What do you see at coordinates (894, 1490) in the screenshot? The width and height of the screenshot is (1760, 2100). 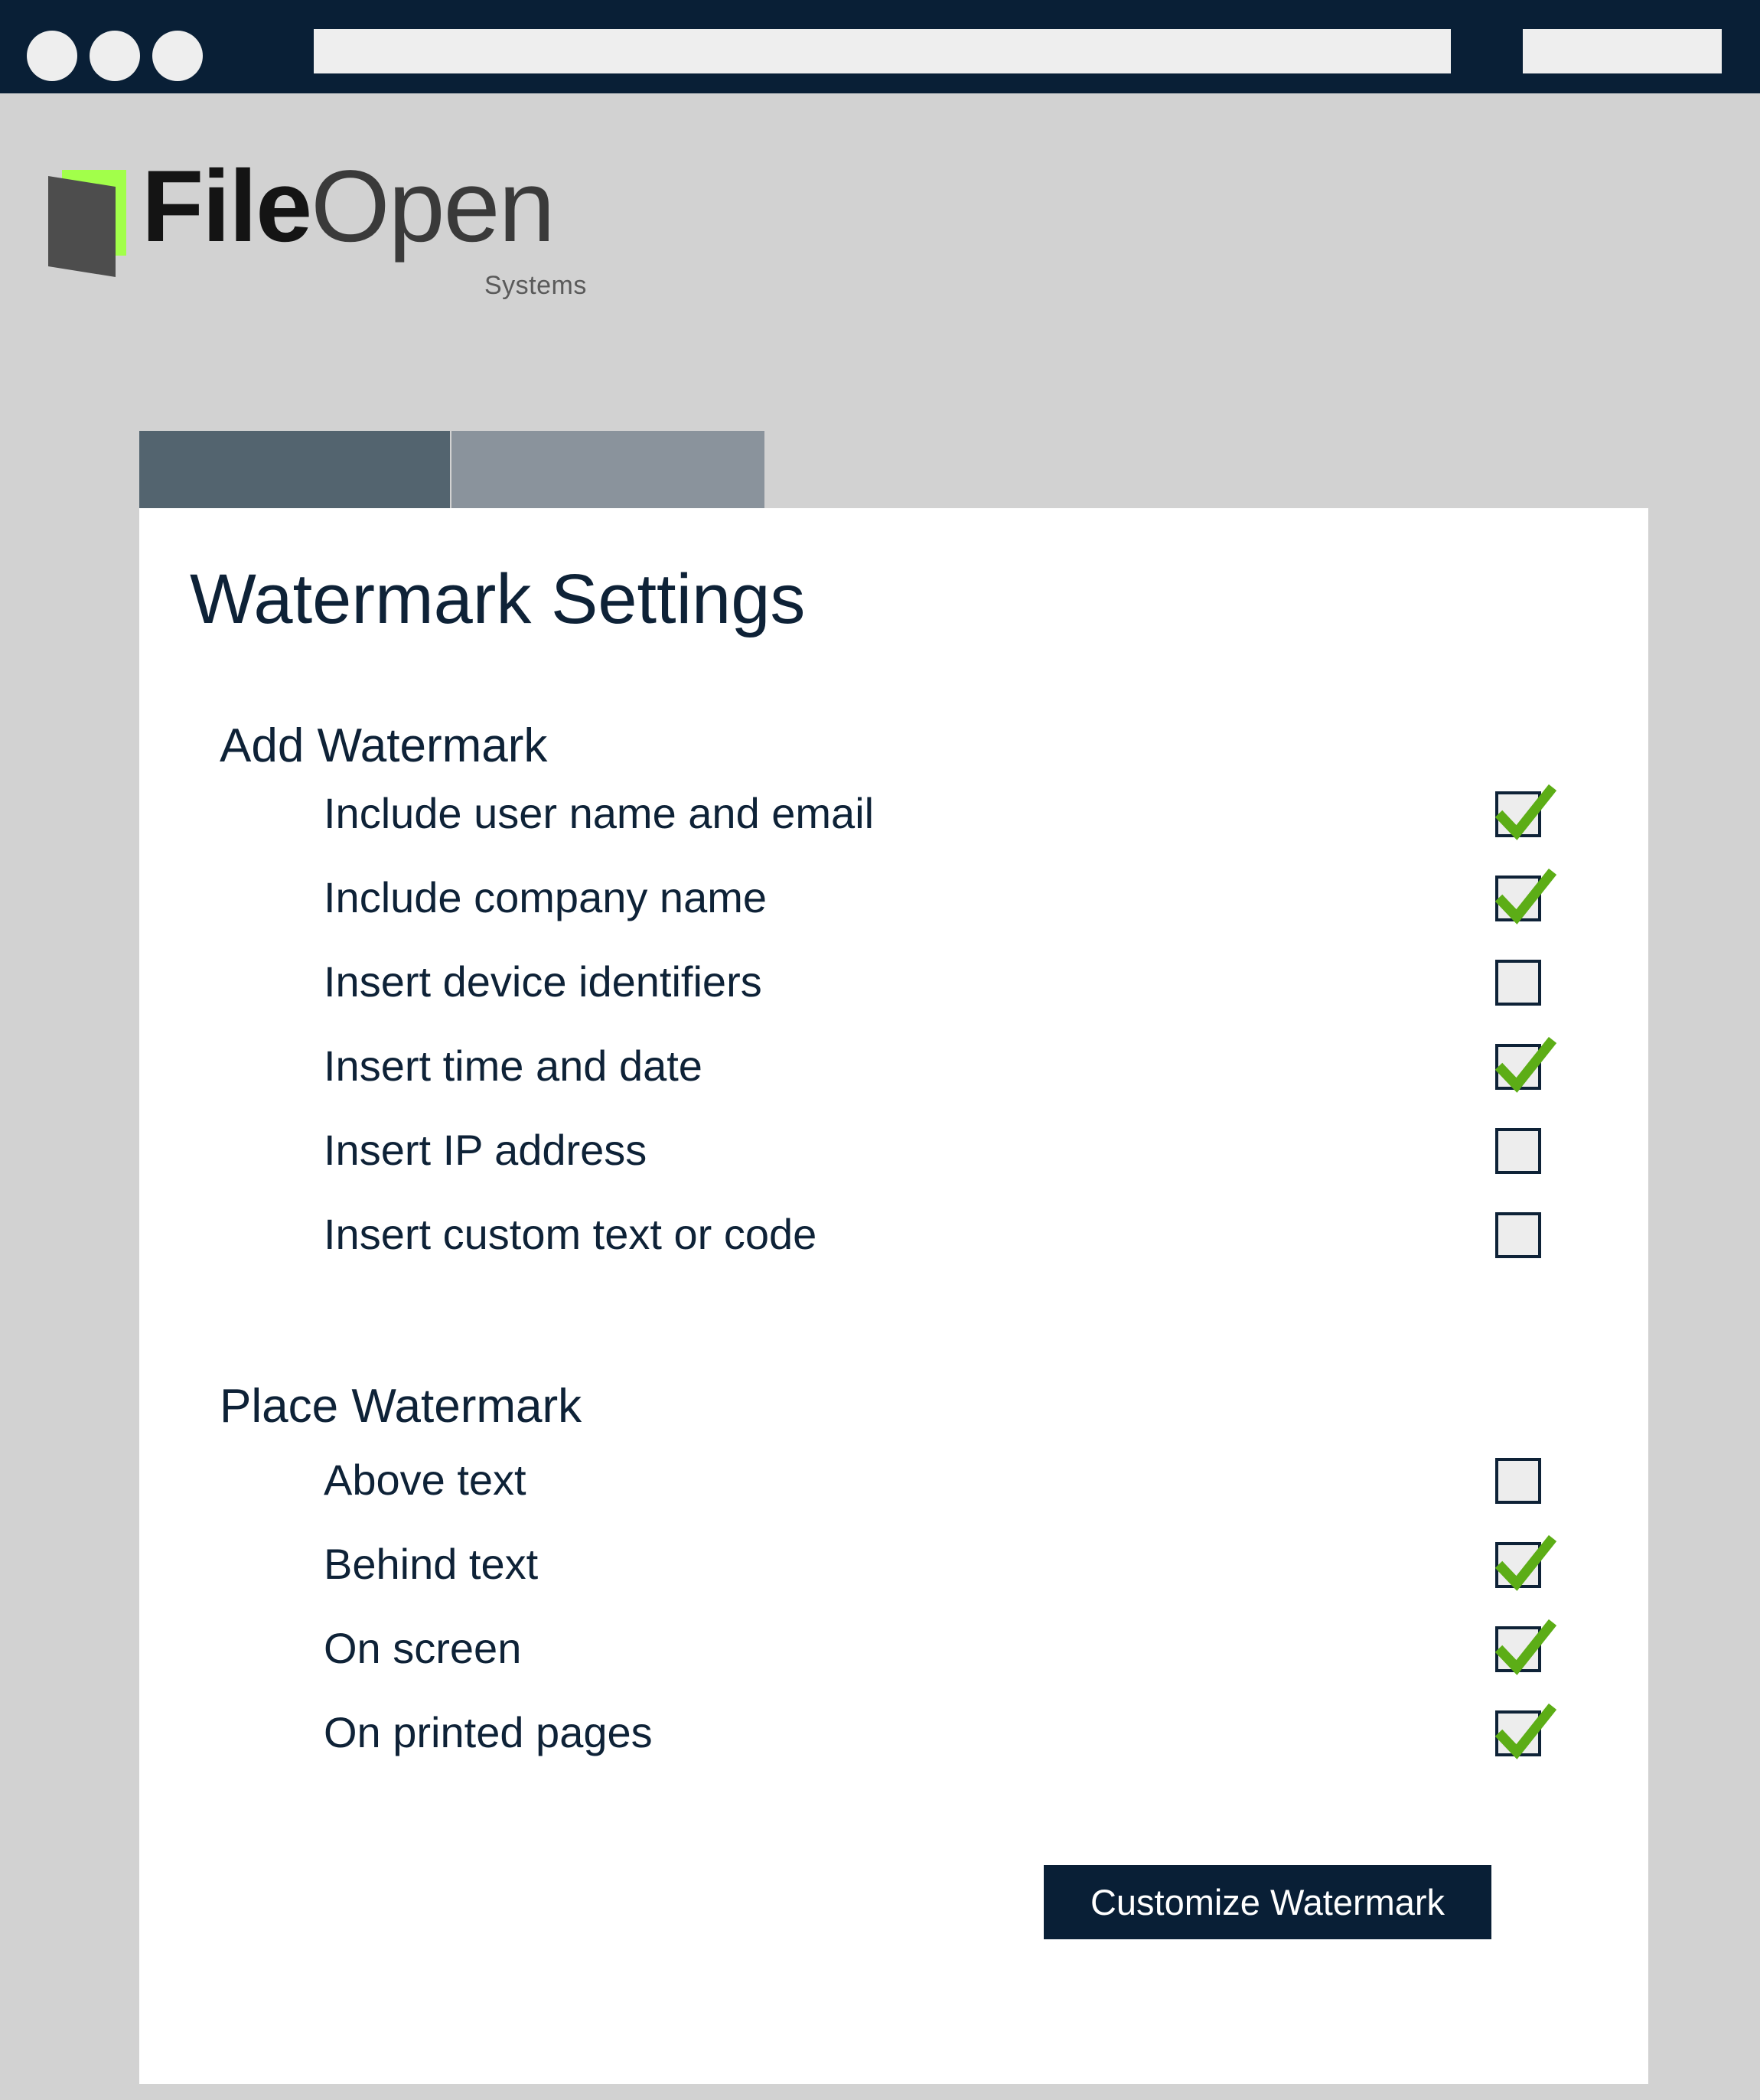 I see `option-row: Above text` at bounding box center [894, 1490].